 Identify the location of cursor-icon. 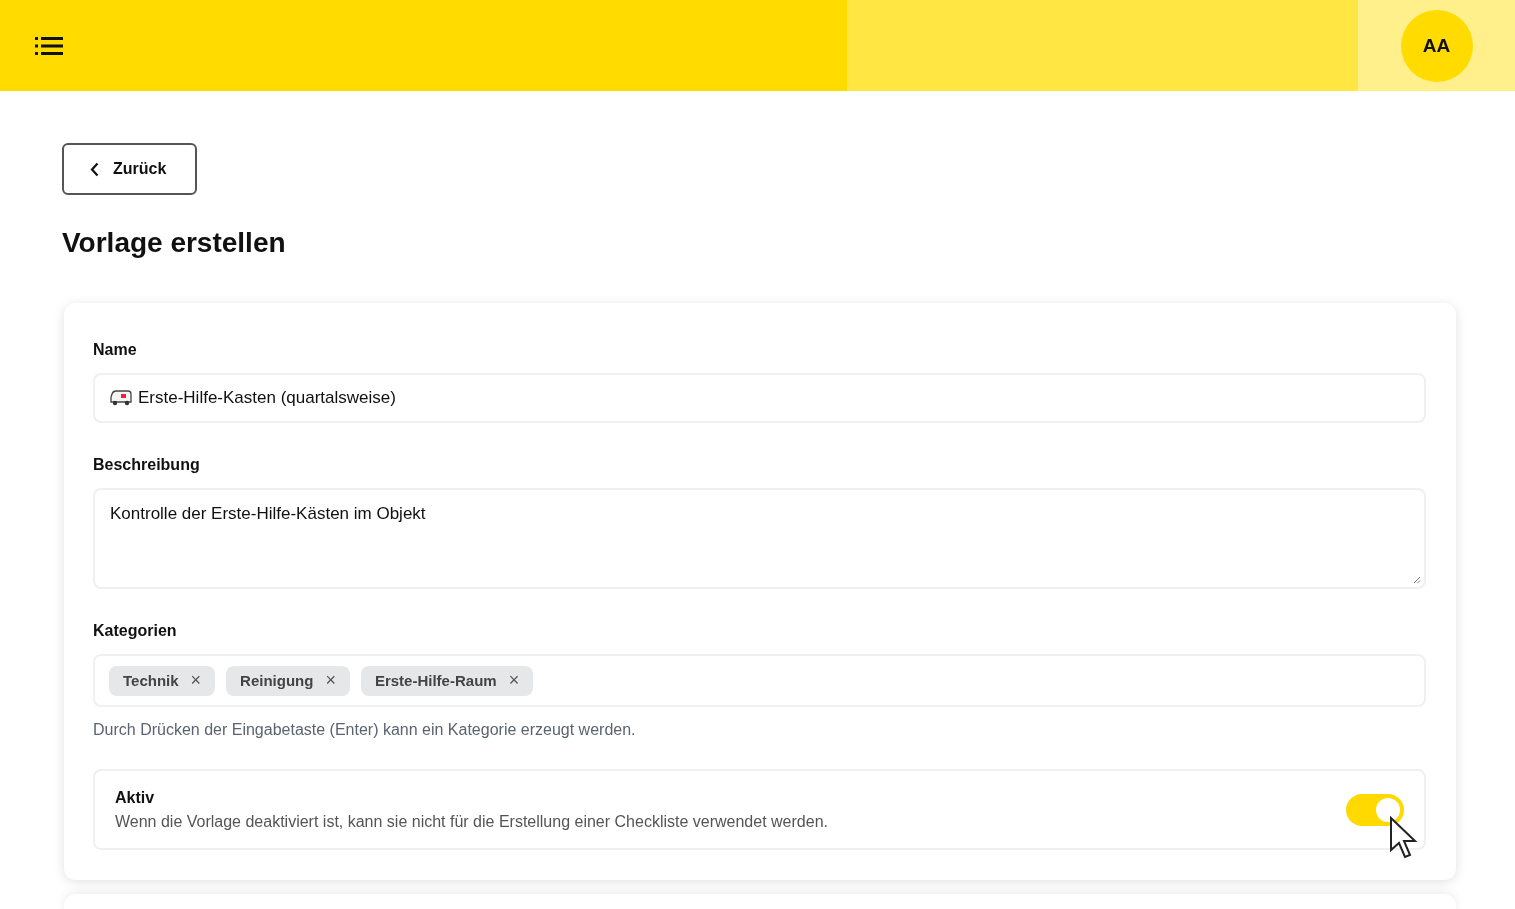
(1404, 838).